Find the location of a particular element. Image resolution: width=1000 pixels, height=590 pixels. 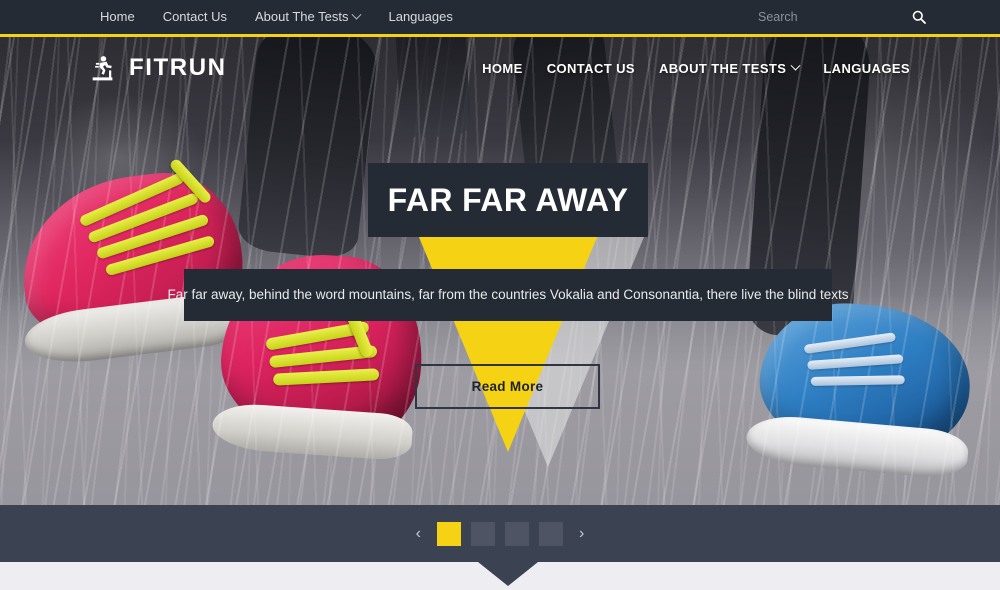

mainnav-label: HOME is located at coordinates (502, 68).